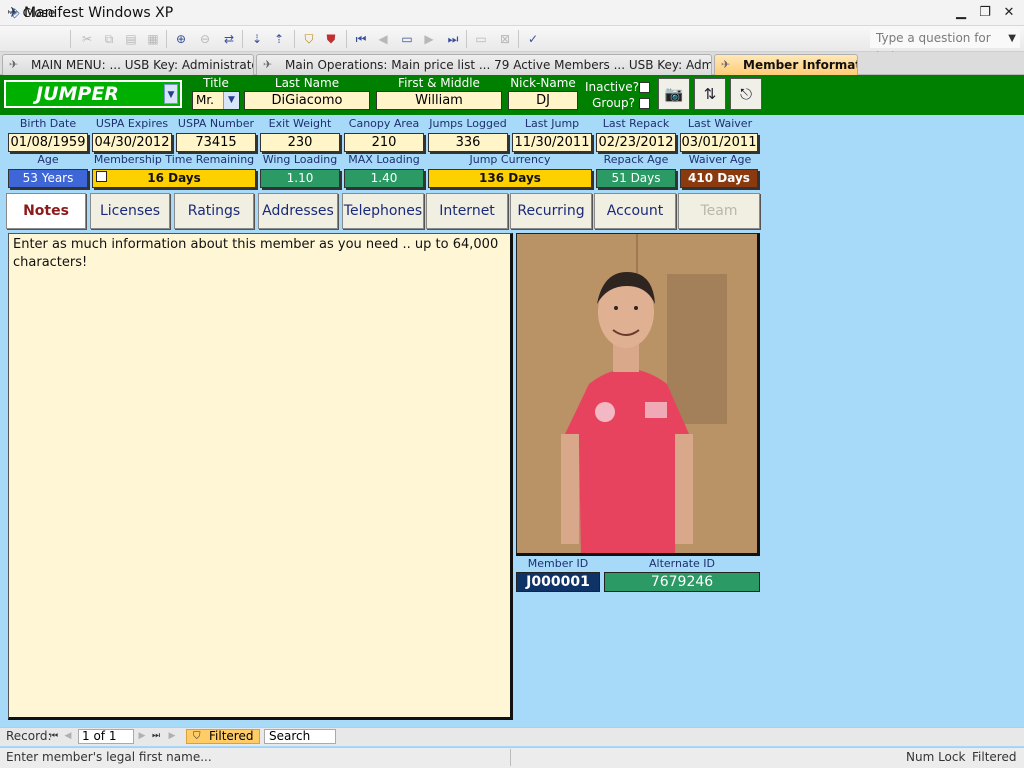 This screenshot has width=1024, height=768. I want to click on tab-notes: Notes, so click(46, 211).